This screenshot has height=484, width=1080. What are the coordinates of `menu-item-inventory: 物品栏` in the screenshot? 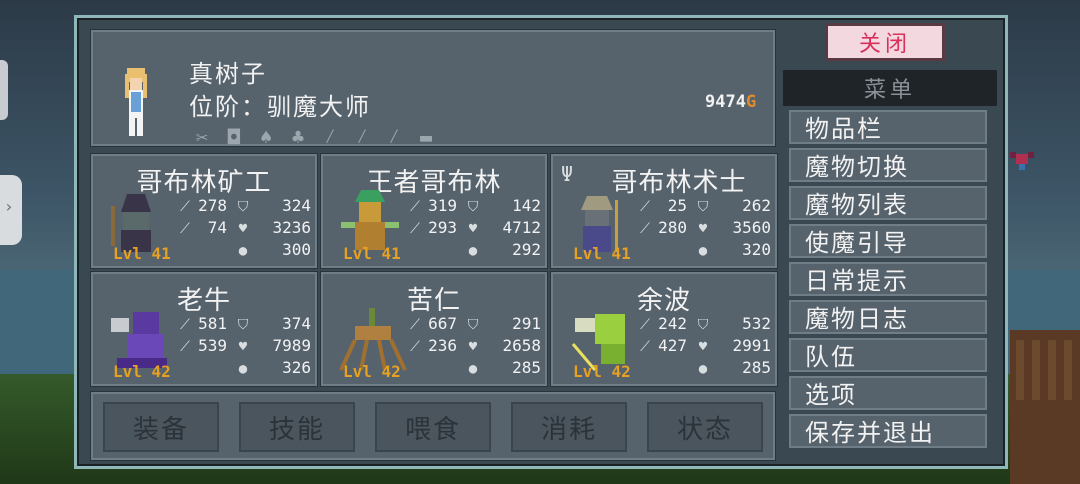 It's located at (888, 127).